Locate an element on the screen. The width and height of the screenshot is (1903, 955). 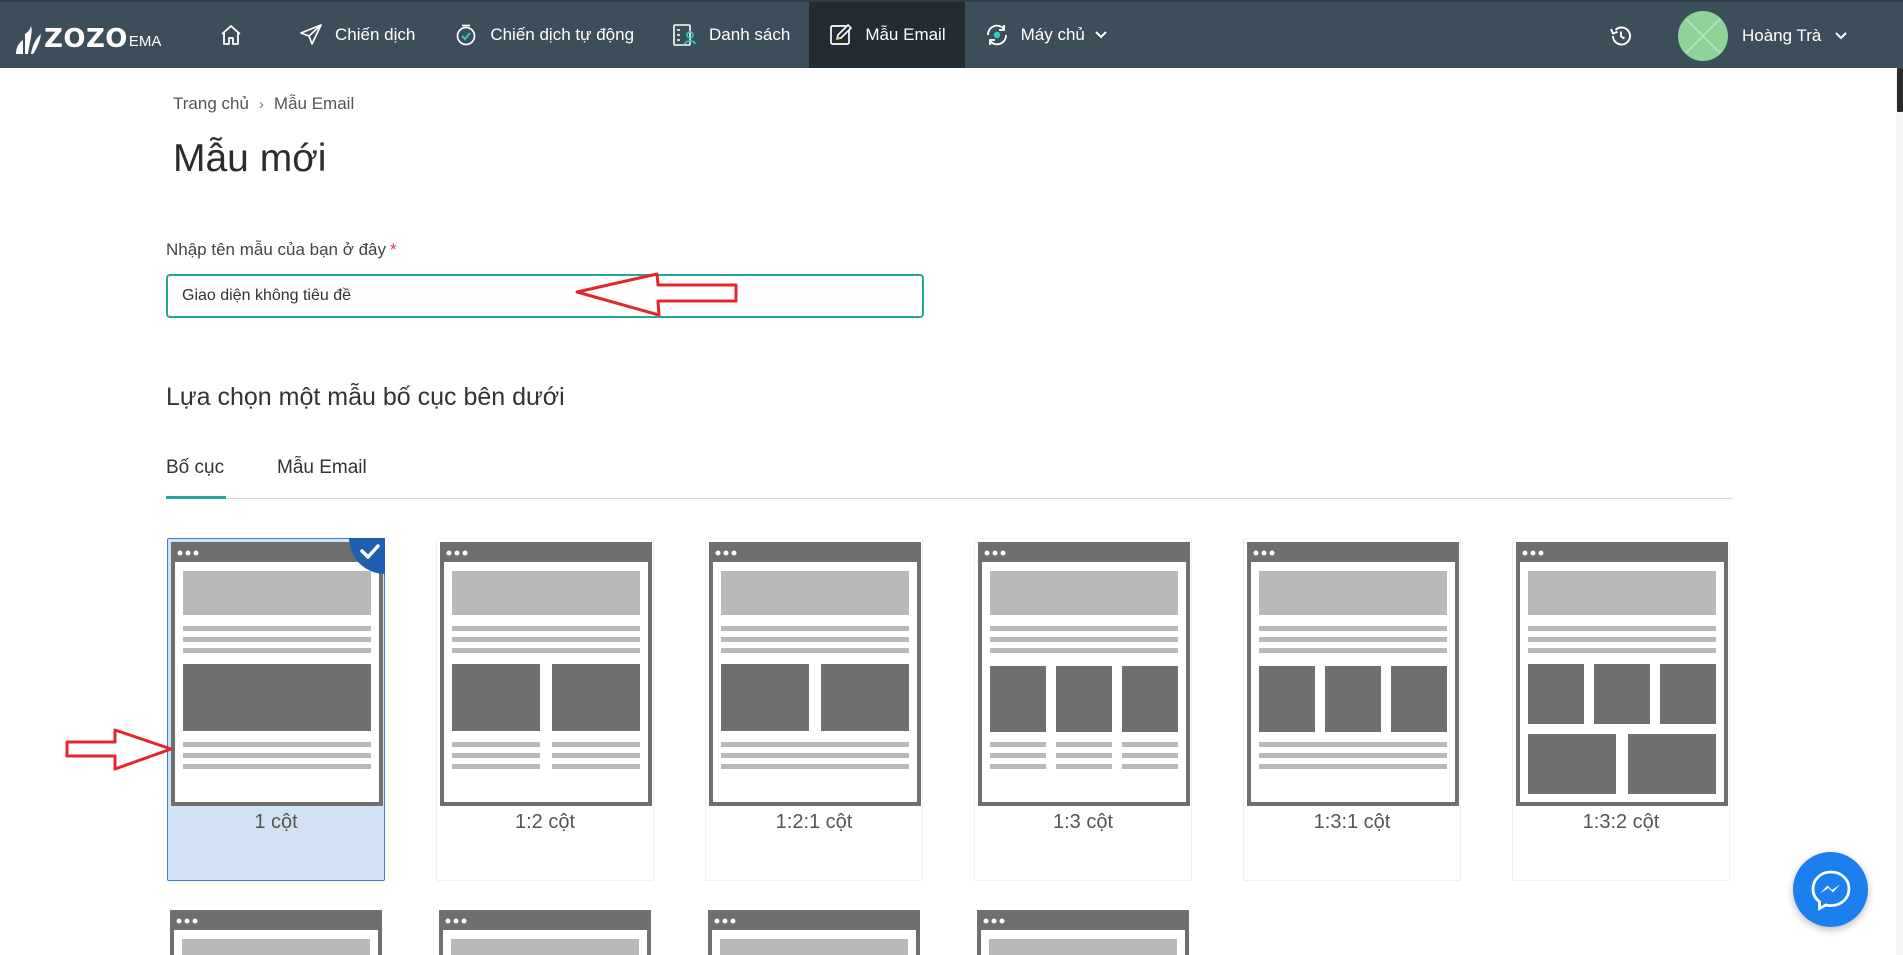
zozo-leaf-icon is located at coordinates (28, 40).